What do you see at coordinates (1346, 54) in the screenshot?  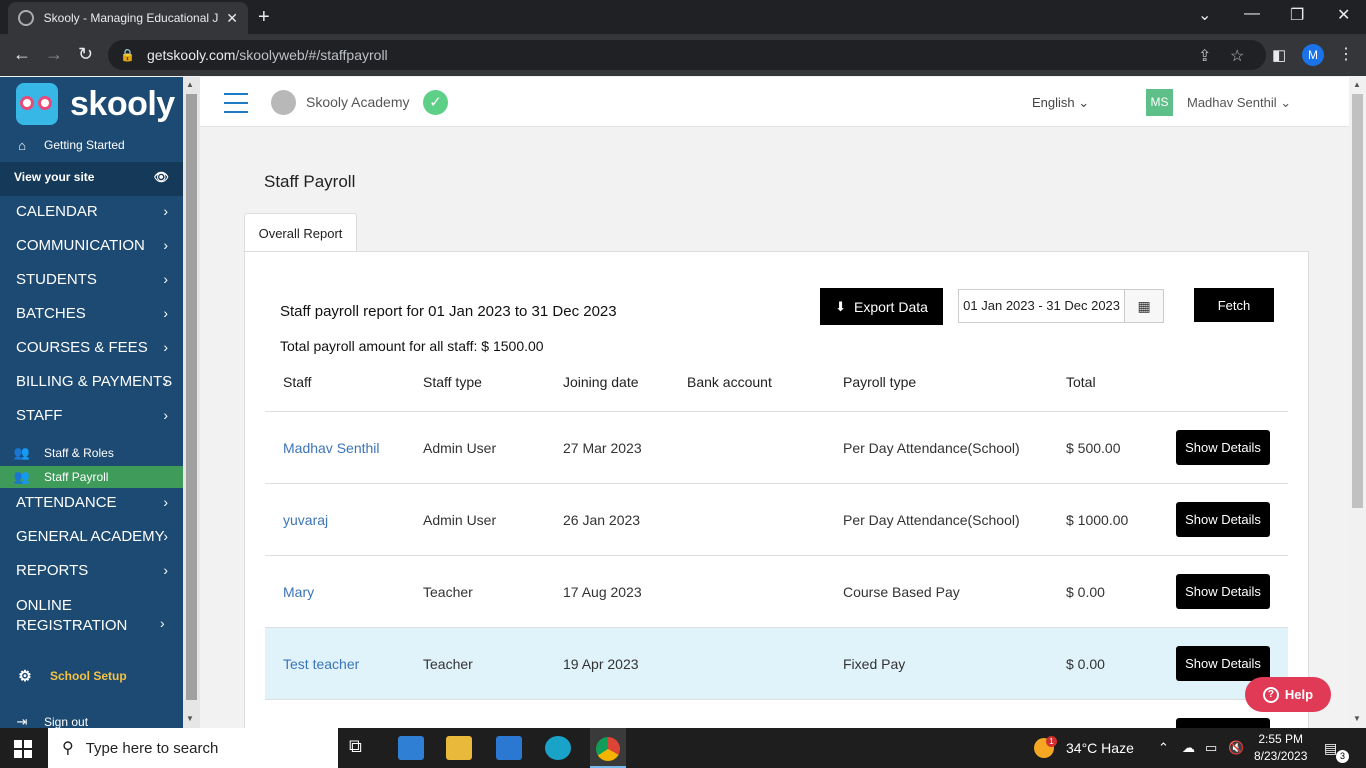 I see `browser-menu-icon: ⋮` at bounding box center [1346, 54].